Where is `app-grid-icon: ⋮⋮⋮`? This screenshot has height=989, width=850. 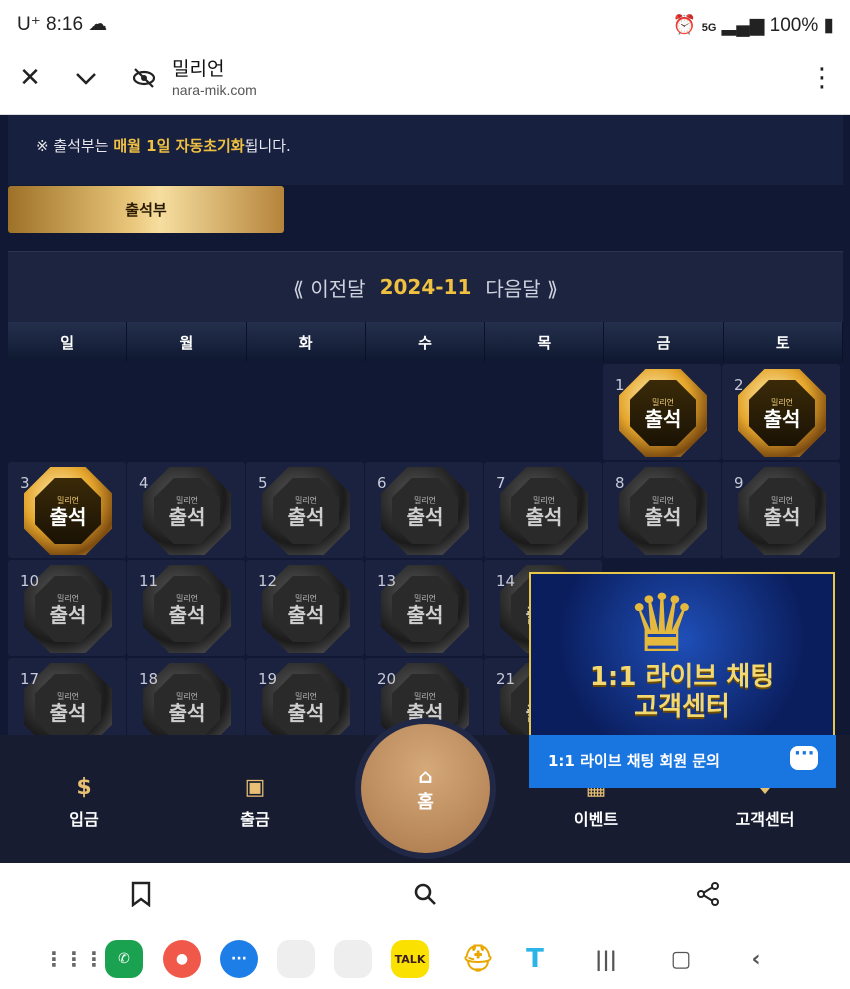 app-grid-icon: ⋮⋮⋮ is located at coordinates (74, 959).